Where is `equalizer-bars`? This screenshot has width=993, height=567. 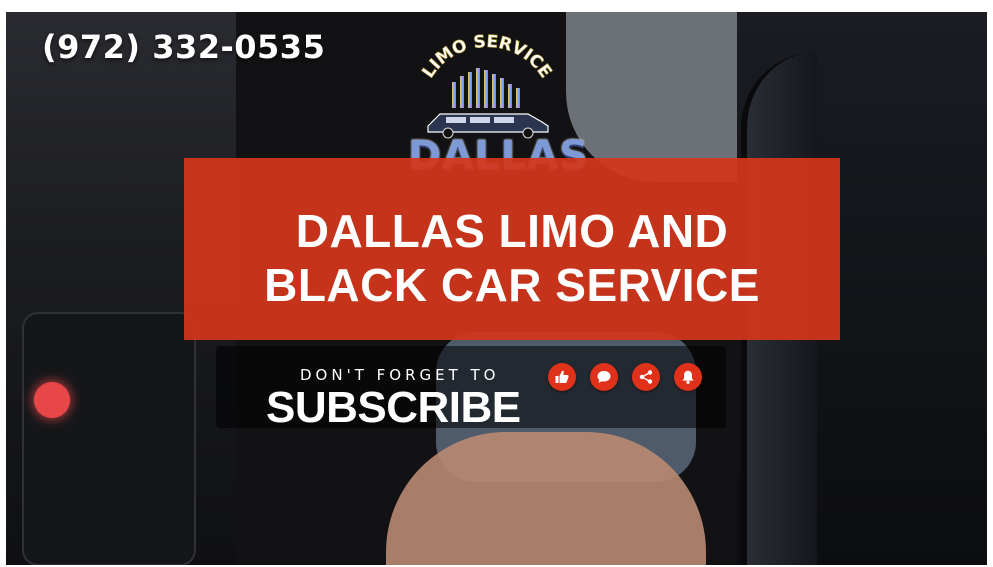 equalizer-bars is located at coordinates (486, 88).